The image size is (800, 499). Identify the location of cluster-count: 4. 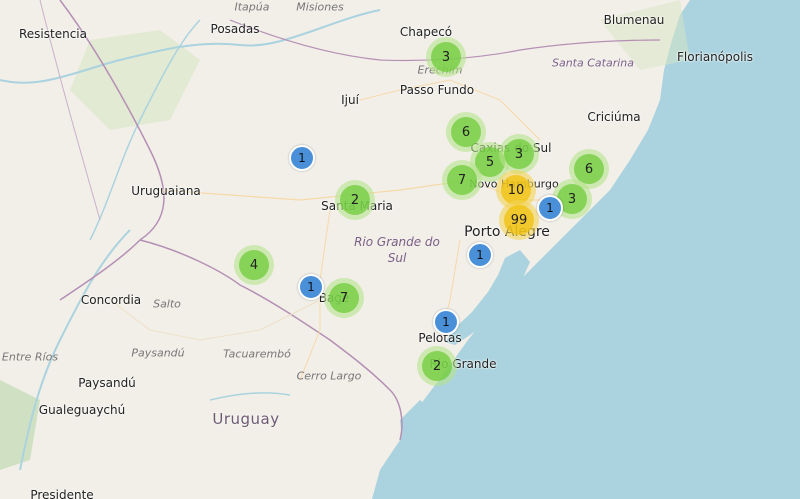
(254, 265).